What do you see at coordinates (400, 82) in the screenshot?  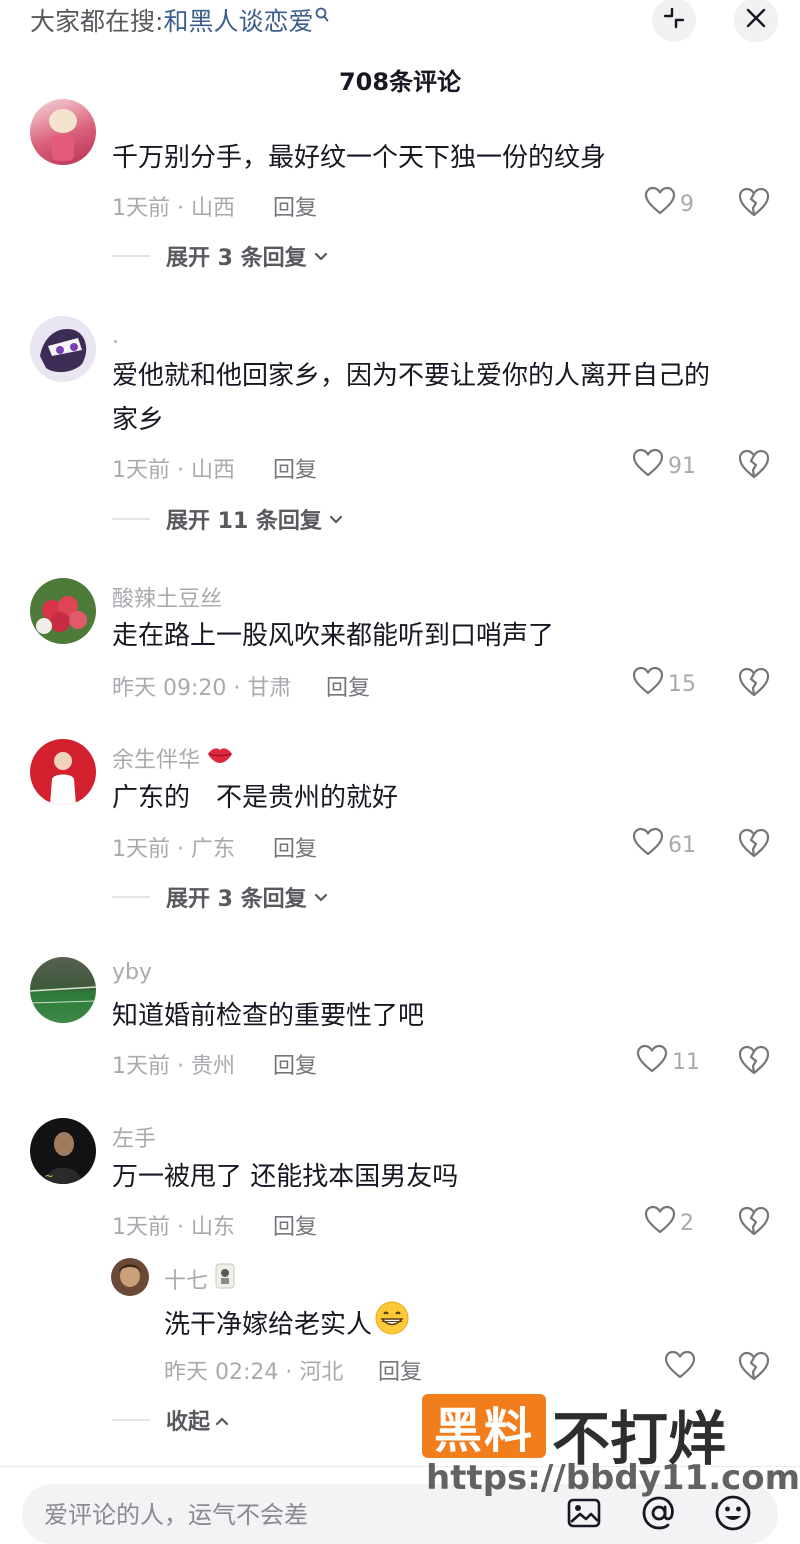 I see `comment-count-title: 708条评论` at bounding box center [400, 82].